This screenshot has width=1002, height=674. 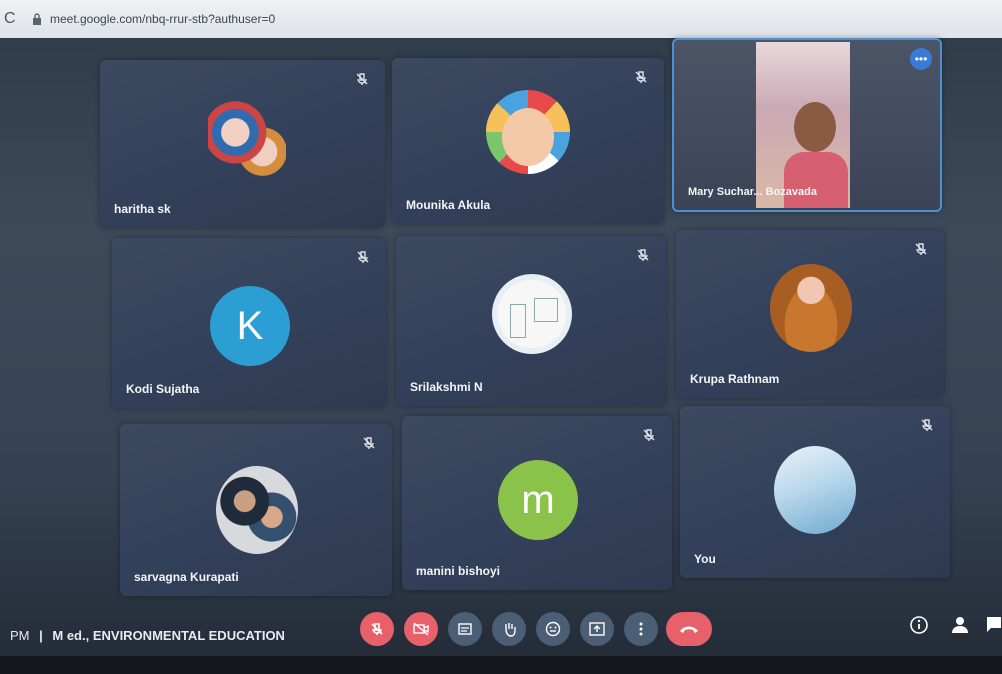 I want to click on os-taskbar, so click(x=501, y=665).